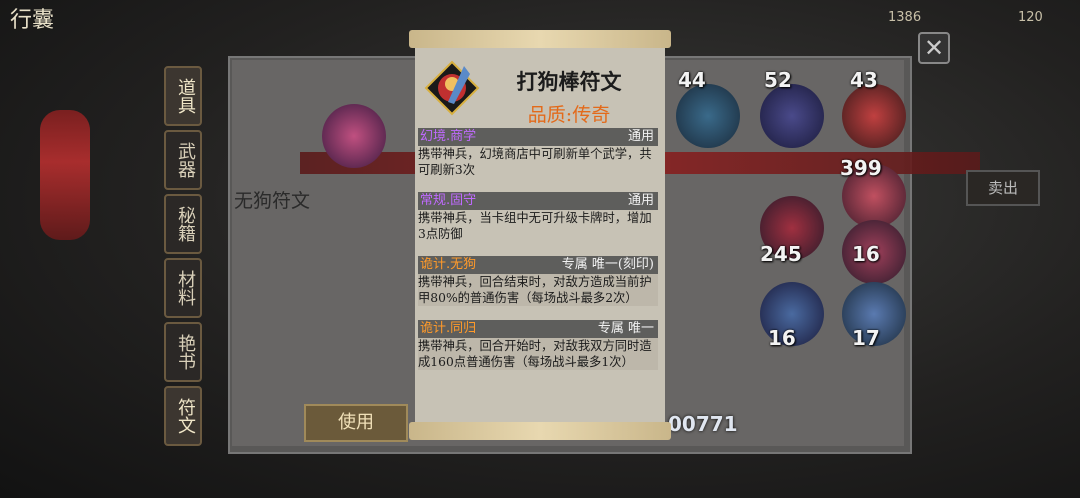 Image resolution: width=1080 pixels, height=498 pixels. I want to click on rune-section-header: 幻境.商学 通用, so click(538, 137).